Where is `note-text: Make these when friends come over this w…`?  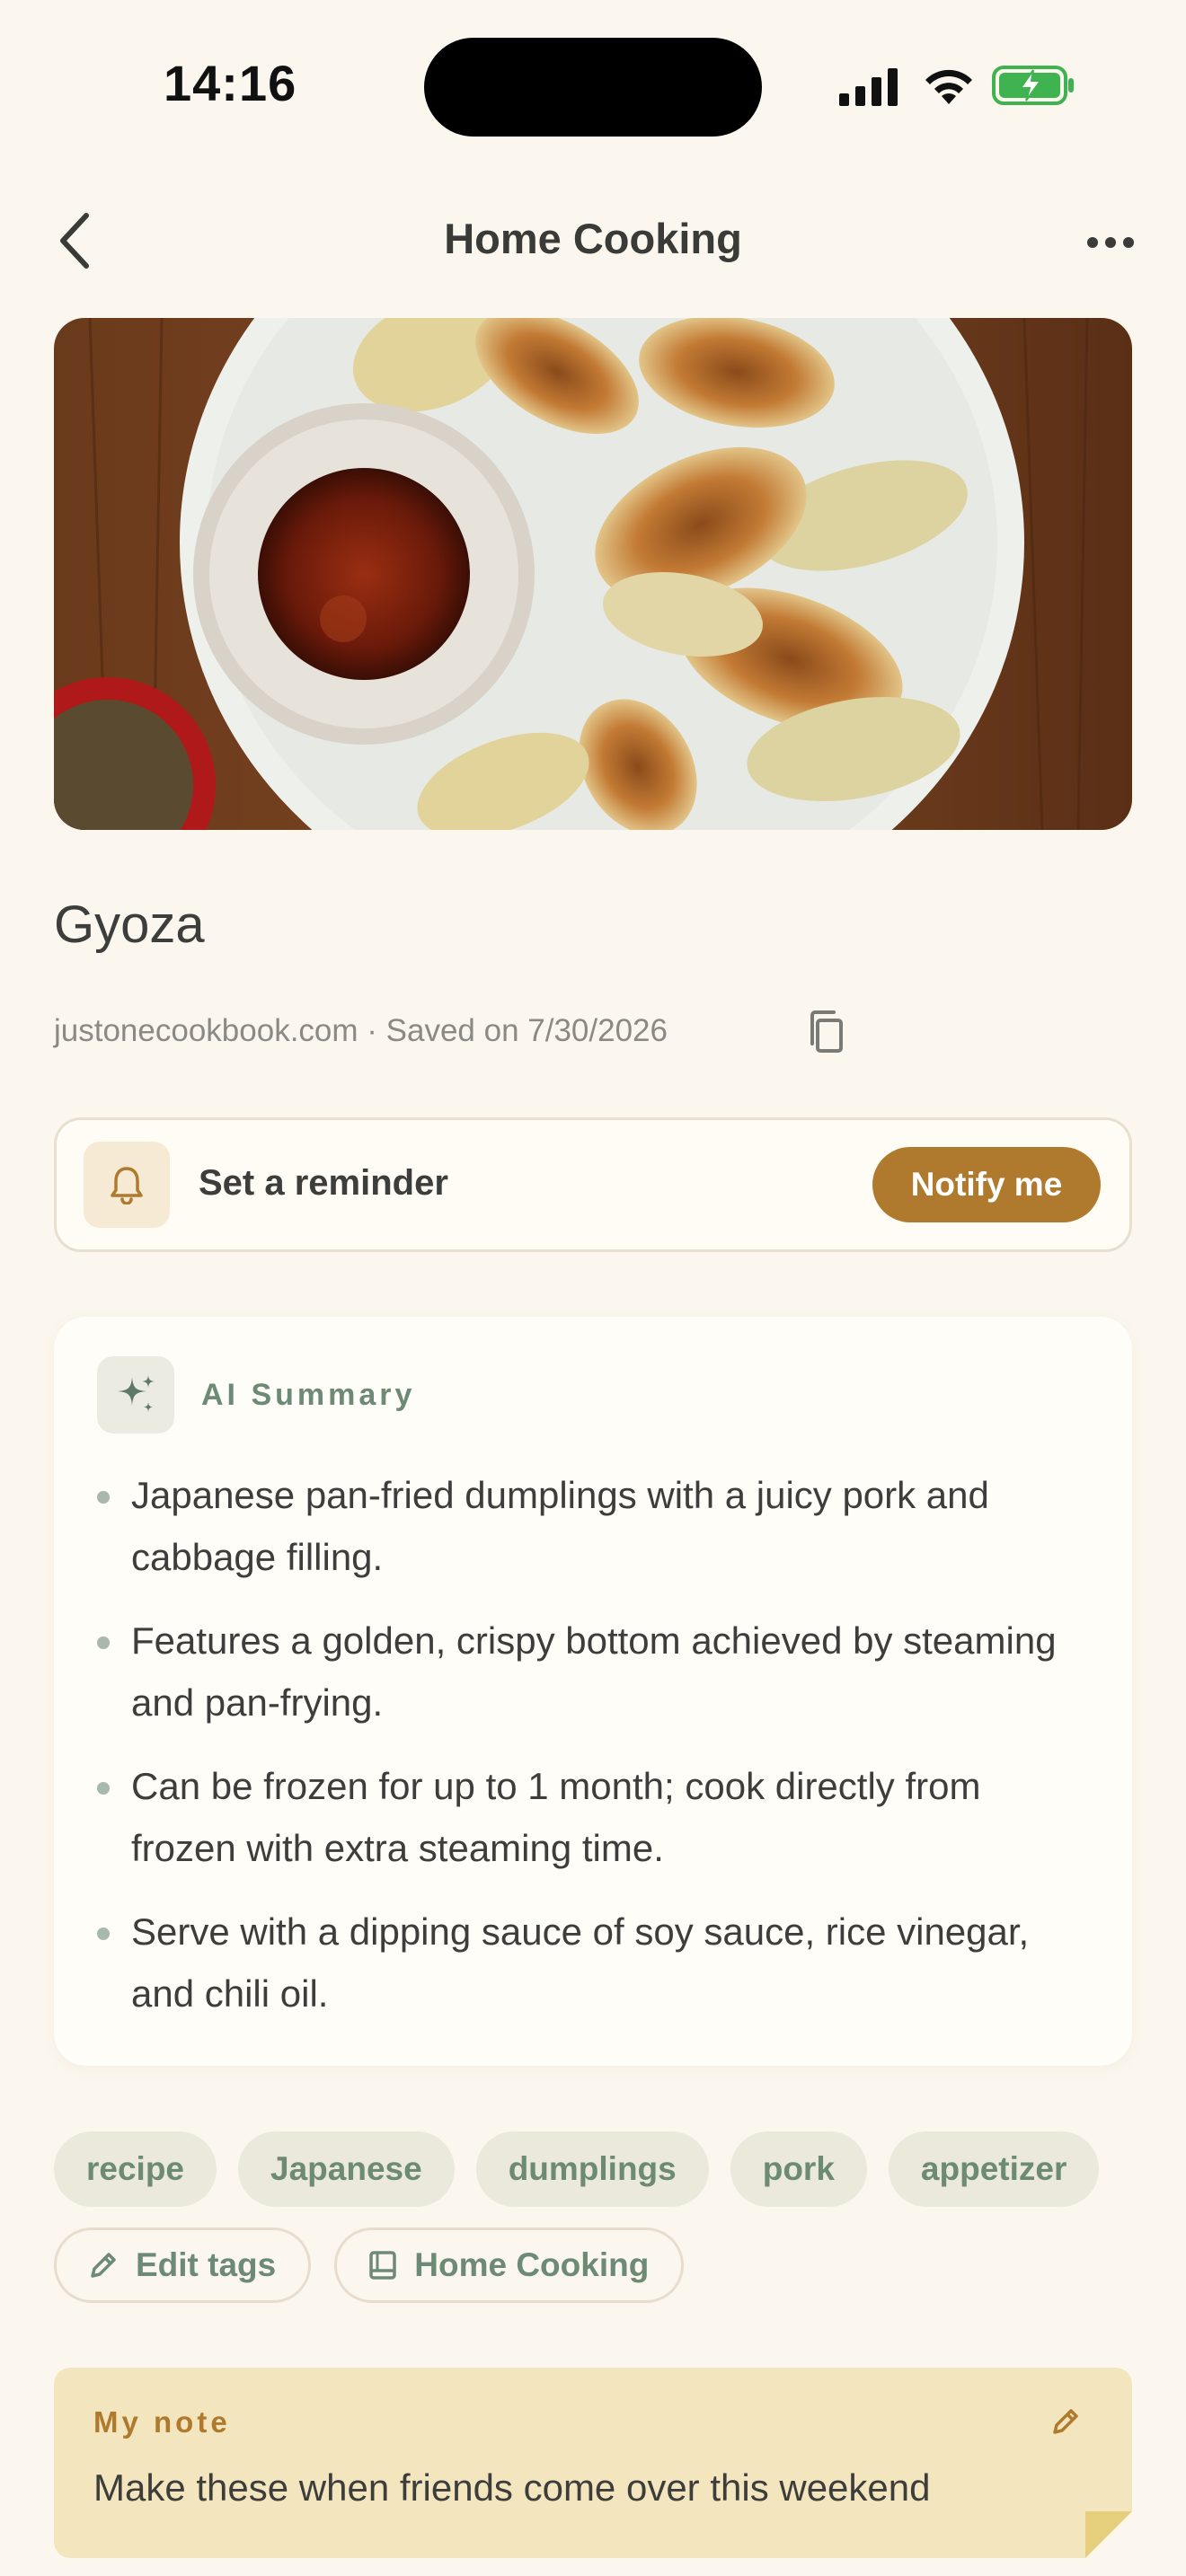
note-text: Make these when friends come over this w… is located at coordinates (512, 2487).